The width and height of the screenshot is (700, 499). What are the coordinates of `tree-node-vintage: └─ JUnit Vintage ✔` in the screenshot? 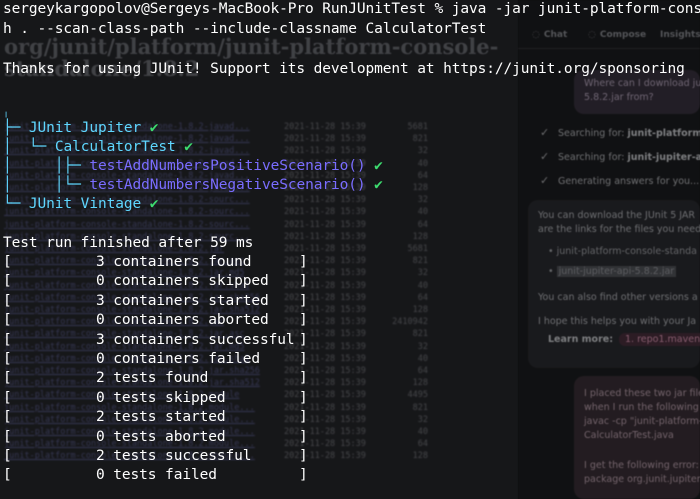 It's located at (80, 204).